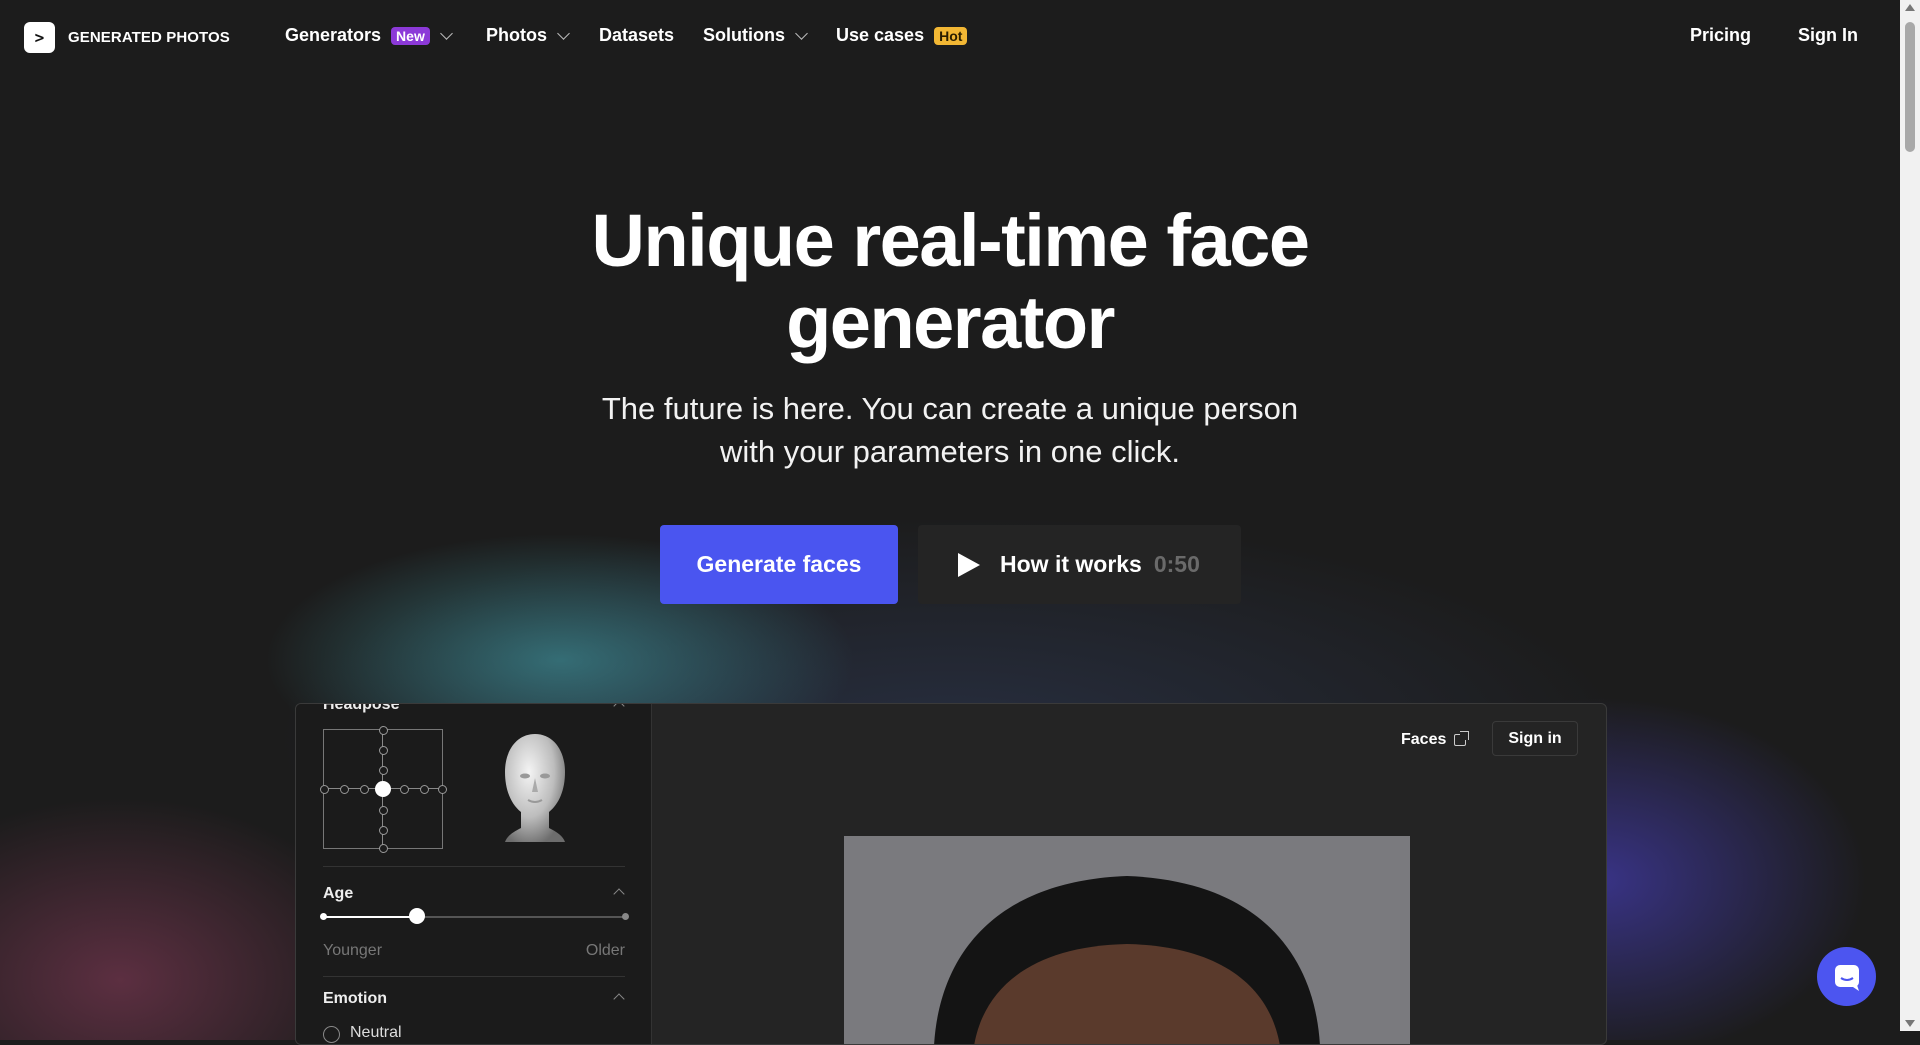 This screenshot has width=1920, height=1045. Describe the element at coordinates (1127, 960) in the screenshot. I see `face-illustration` at that location.